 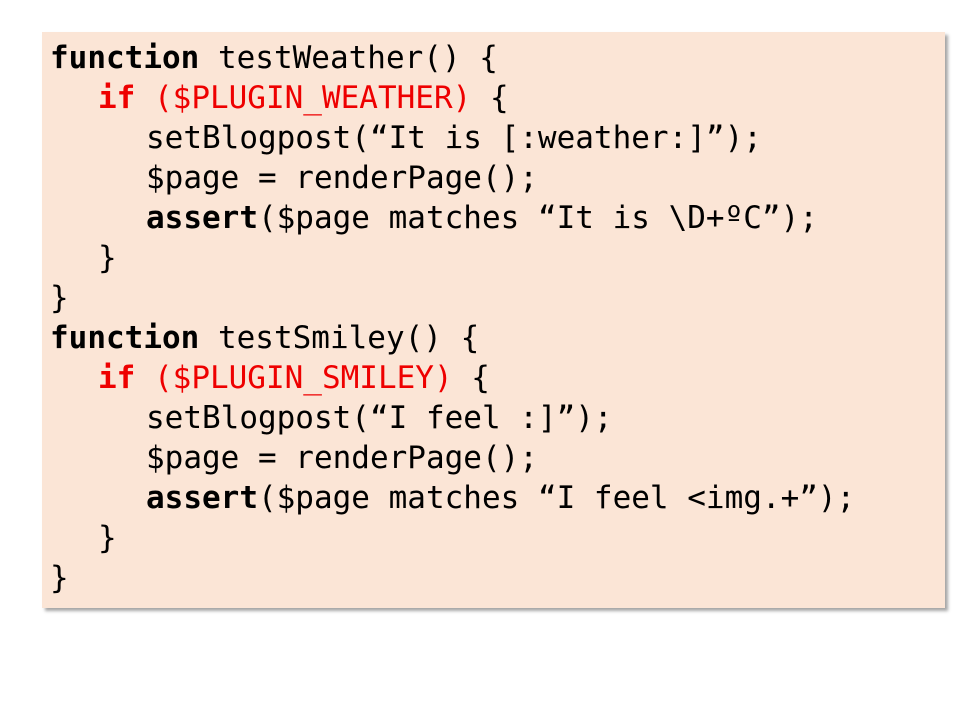 I want to click on assert-arguments: ($page matches “I feel <img.+”);, so click(x=556, y=498).